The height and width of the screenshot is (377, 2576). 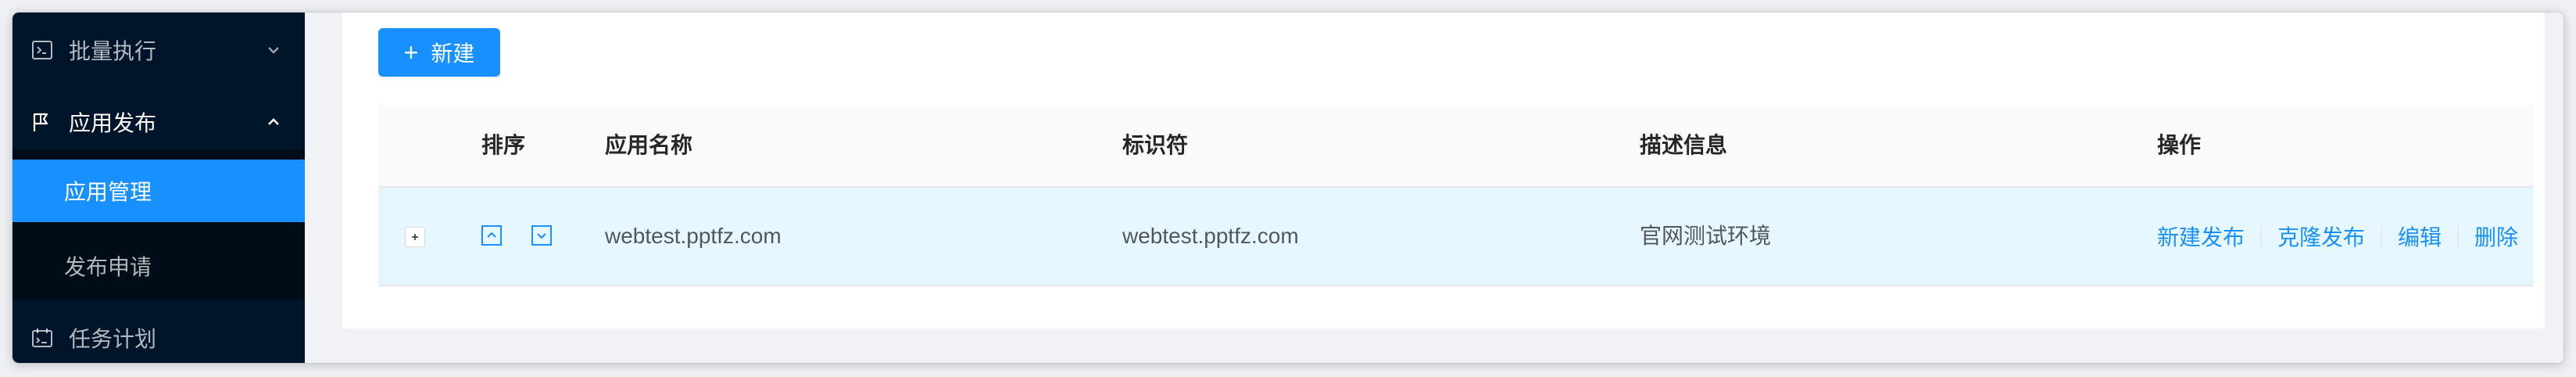 What do you see at coordinates (113, 51) in the screenshot?
I see `sidebar-item-label: 批量执行` at bounding box center [113, 51].